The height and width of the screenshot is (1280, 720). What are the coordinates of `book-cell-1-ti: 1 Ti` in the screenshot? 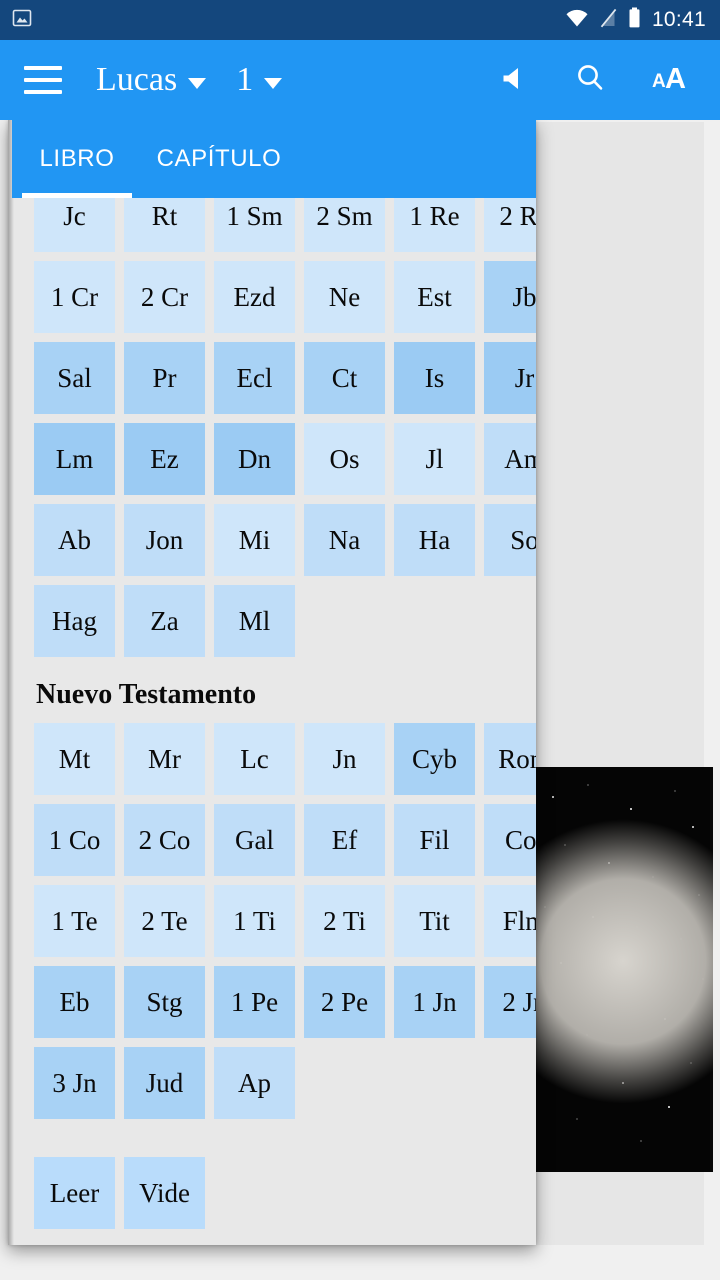 It's located at (254, 921).